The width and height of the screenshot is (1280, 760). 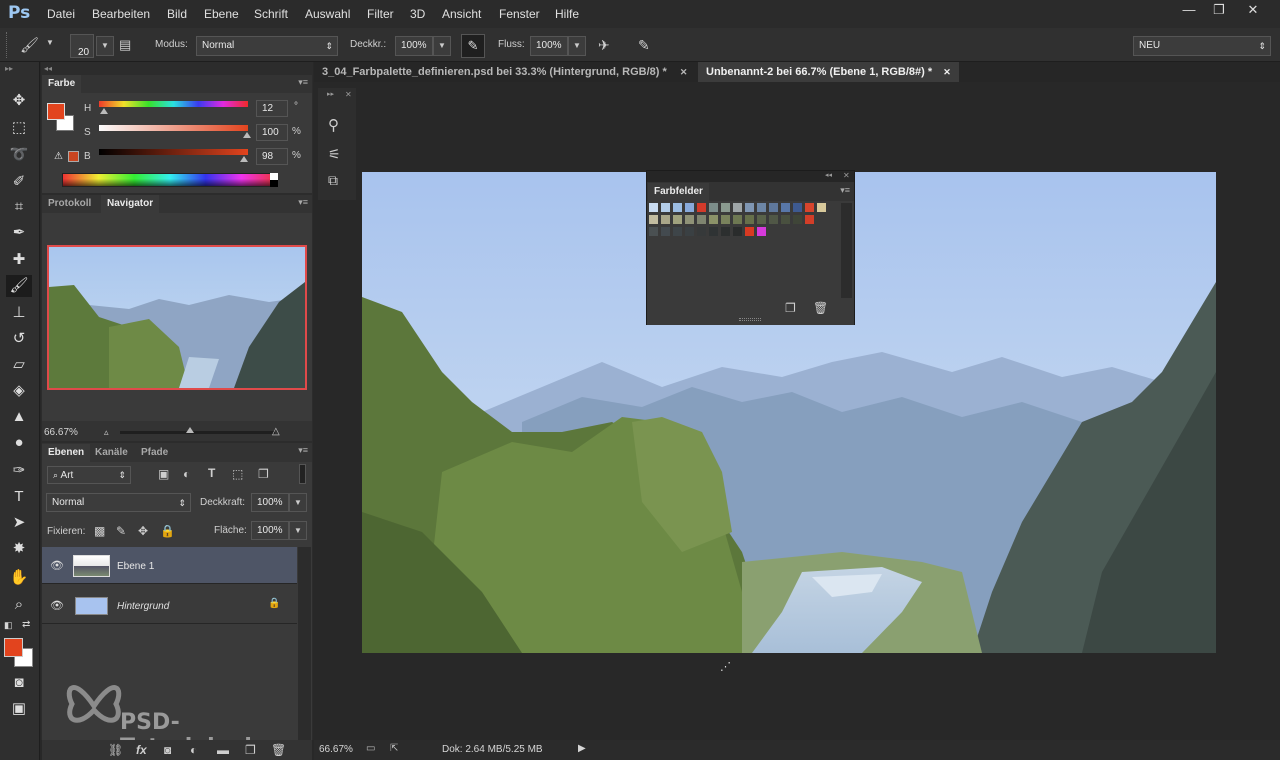 I want to click on layer-filter-select: ⌕ Art ⇕, so click(x=89, y=475).